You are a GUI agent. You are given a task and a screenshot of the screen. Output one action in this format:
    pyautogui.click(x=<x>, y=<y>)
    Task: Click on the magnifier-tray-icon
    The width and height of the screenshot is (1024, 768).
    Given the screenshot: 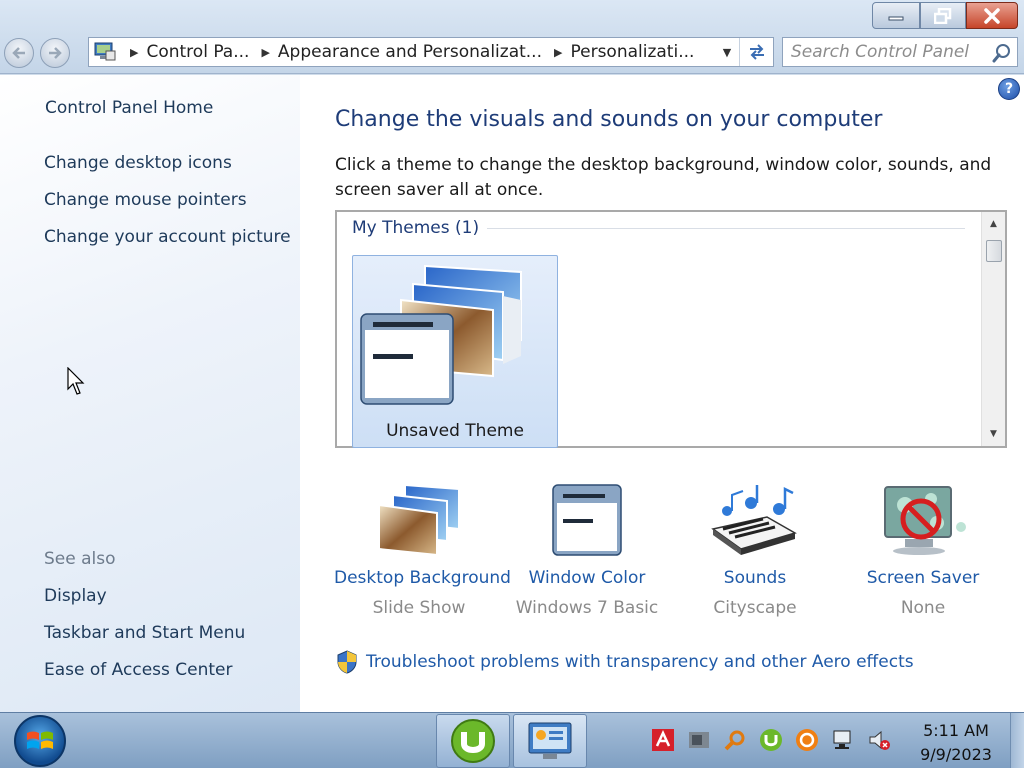 What is the action you would take?
    pyautogui.click(x=735, y=740)
    